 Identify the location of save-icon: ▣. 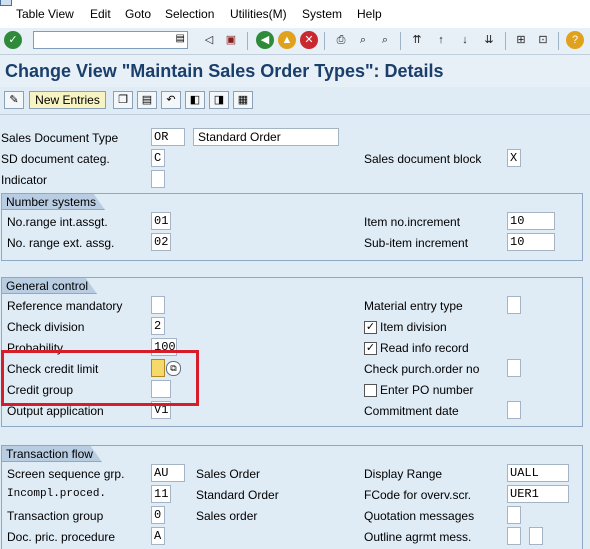
(231, 40).